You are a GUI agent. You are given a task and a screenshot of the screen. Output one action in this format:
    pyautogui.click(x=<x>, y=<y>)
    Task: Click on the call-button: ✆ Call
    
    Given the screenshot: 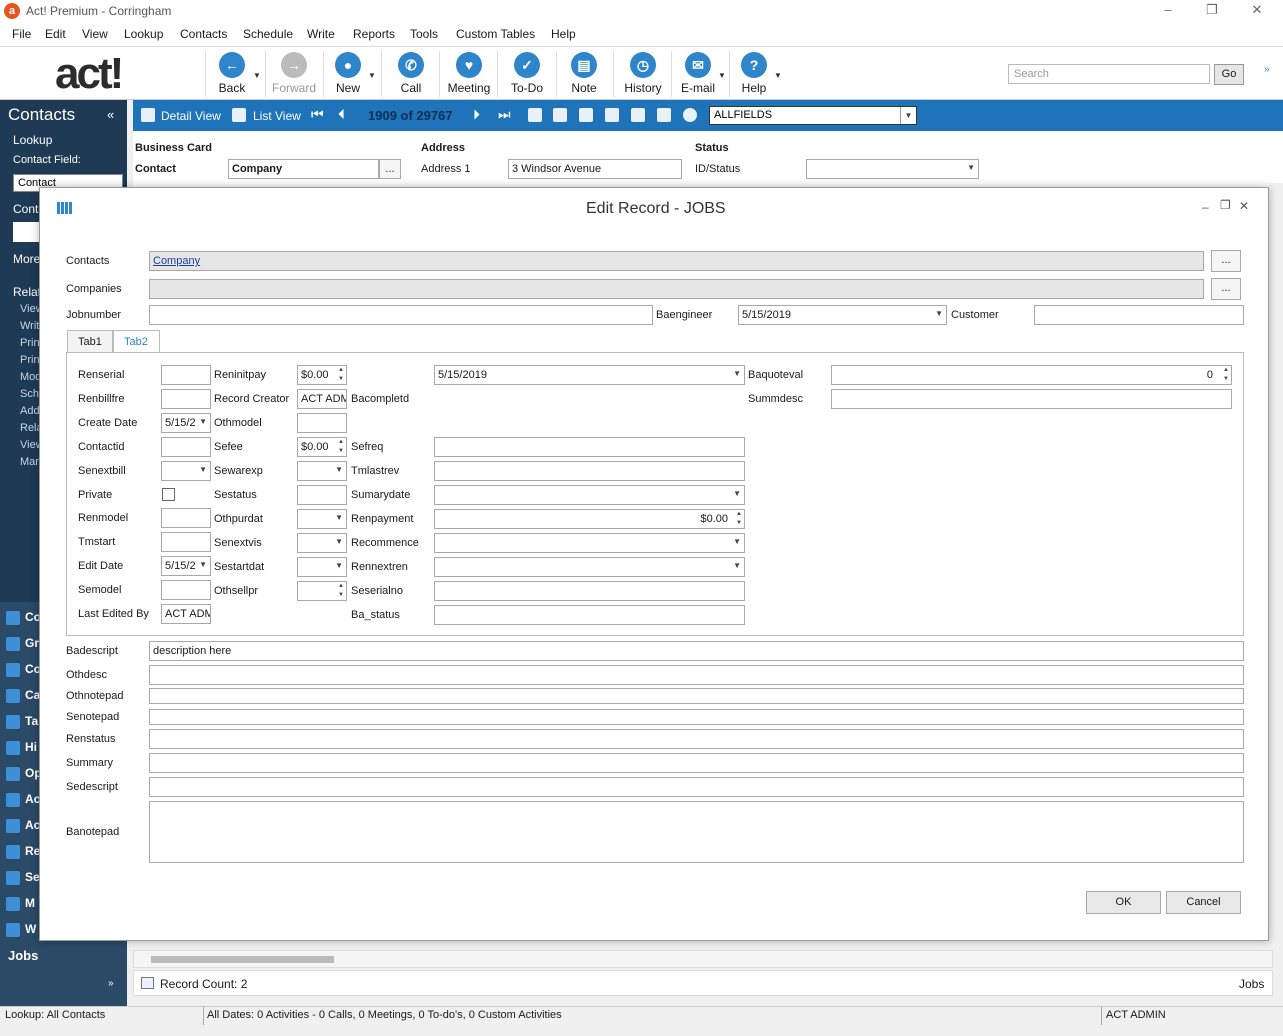 What is the action you would take?
    pyautogui.click(x=411, y=74)
    